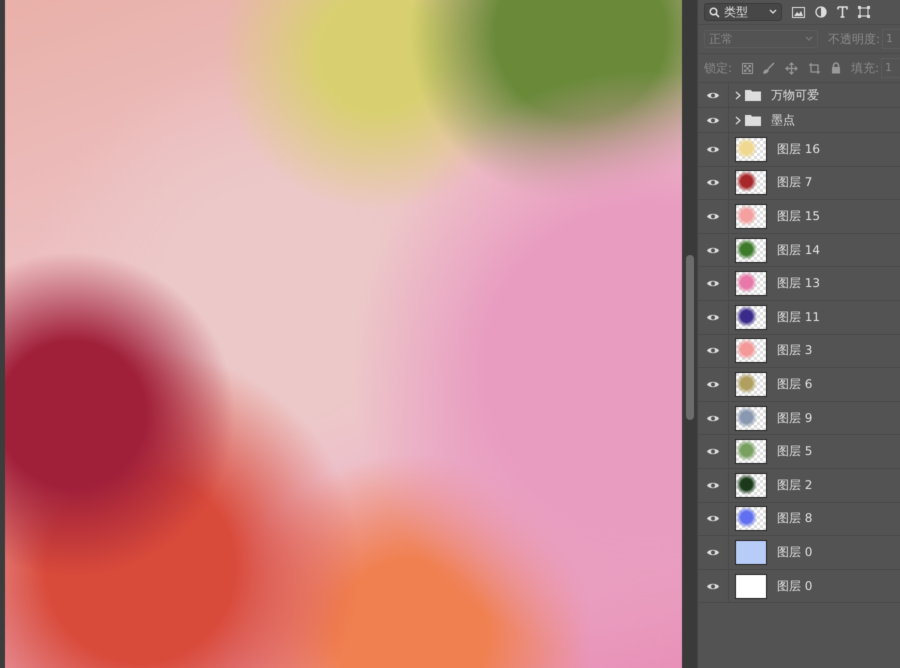 The width and height of the screenshot is (900, 668). I want to click on layer-name: 图层 7, so click(794, 183).